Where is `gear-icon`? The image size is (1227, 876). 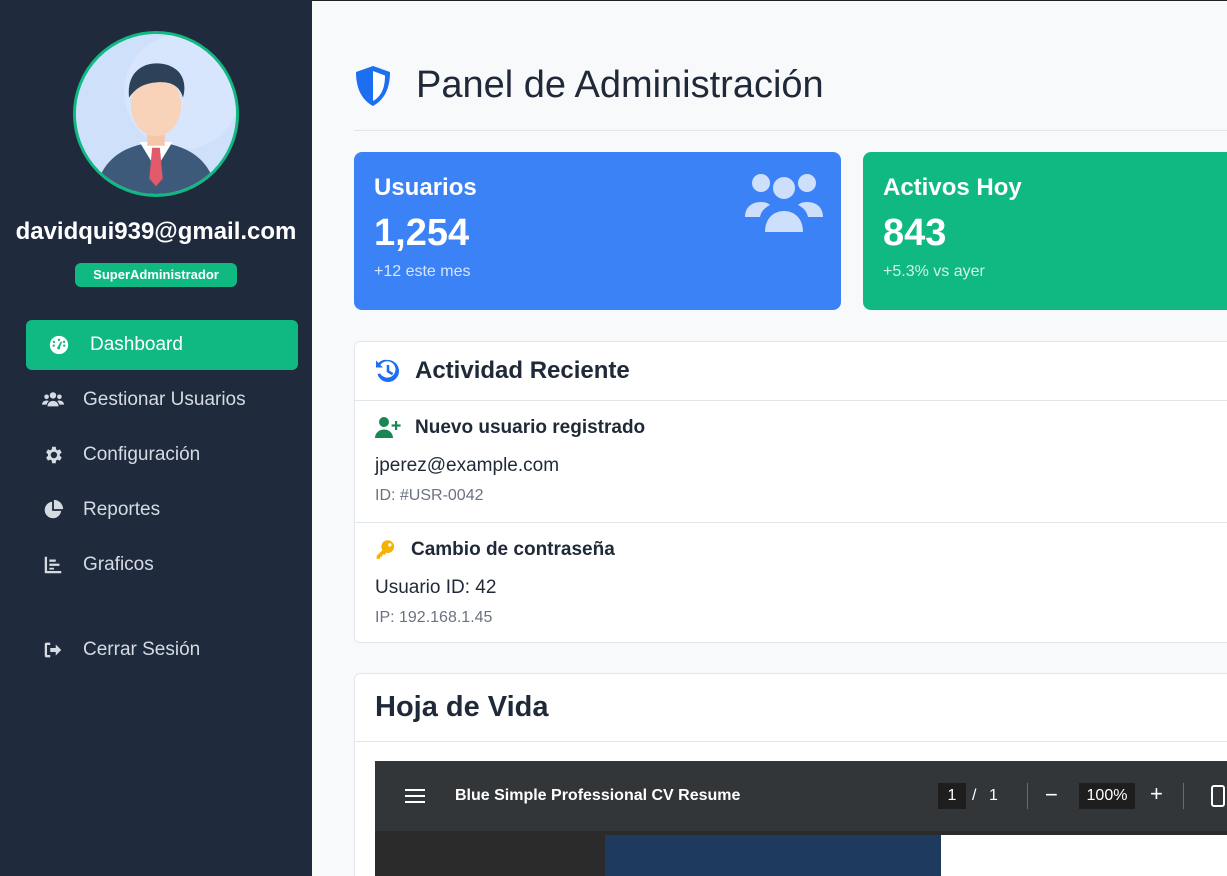
gear-icon is located at coordinates (53, 455).